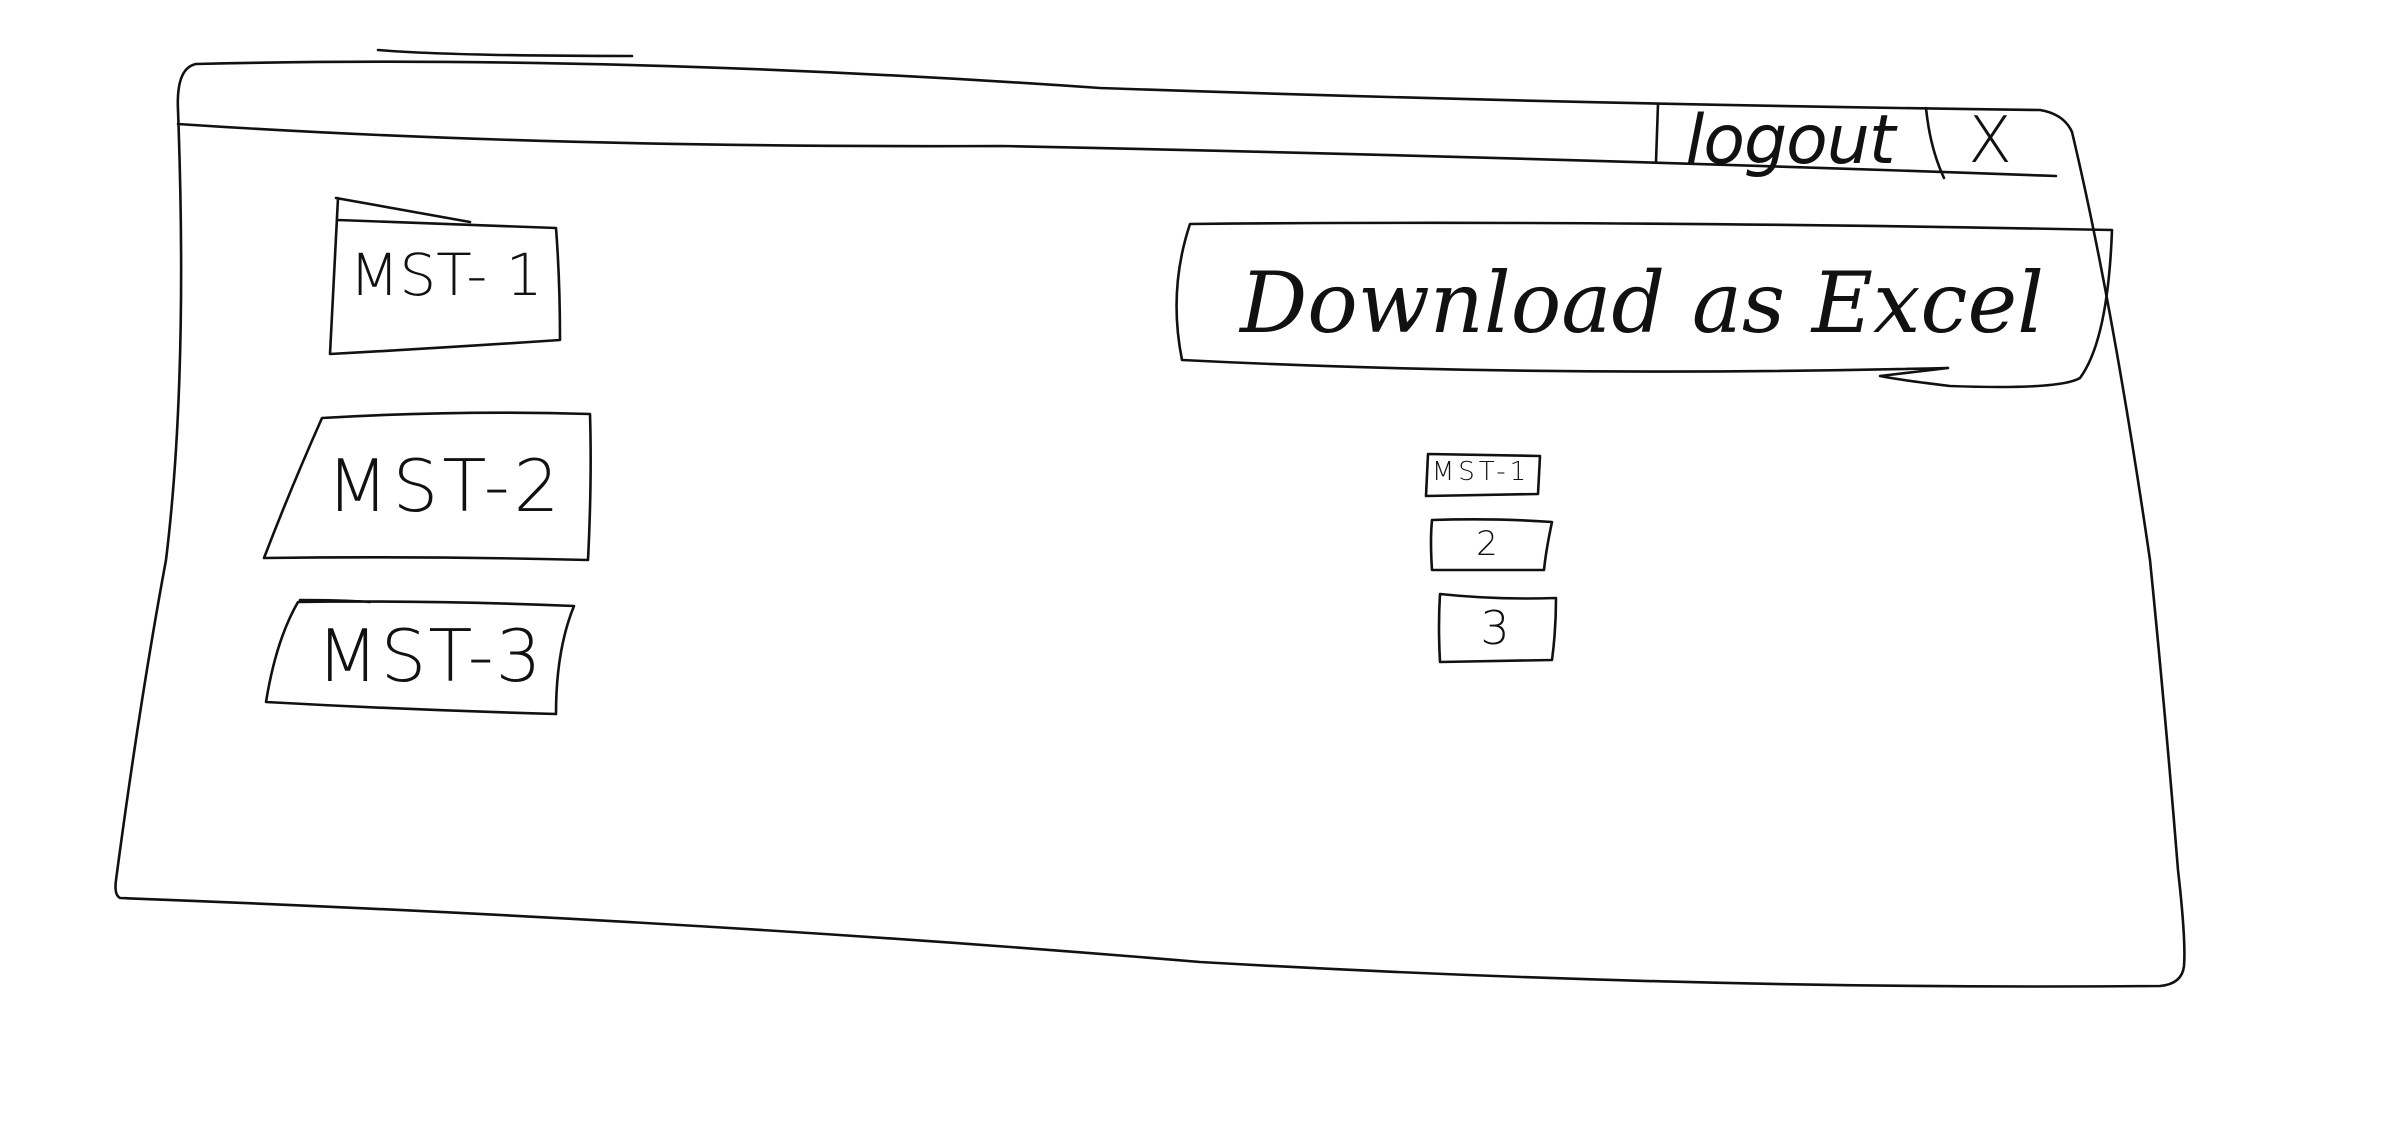 The image size is (2395, 1148). I want to click on logout-label: logout, so click(1790, 140).